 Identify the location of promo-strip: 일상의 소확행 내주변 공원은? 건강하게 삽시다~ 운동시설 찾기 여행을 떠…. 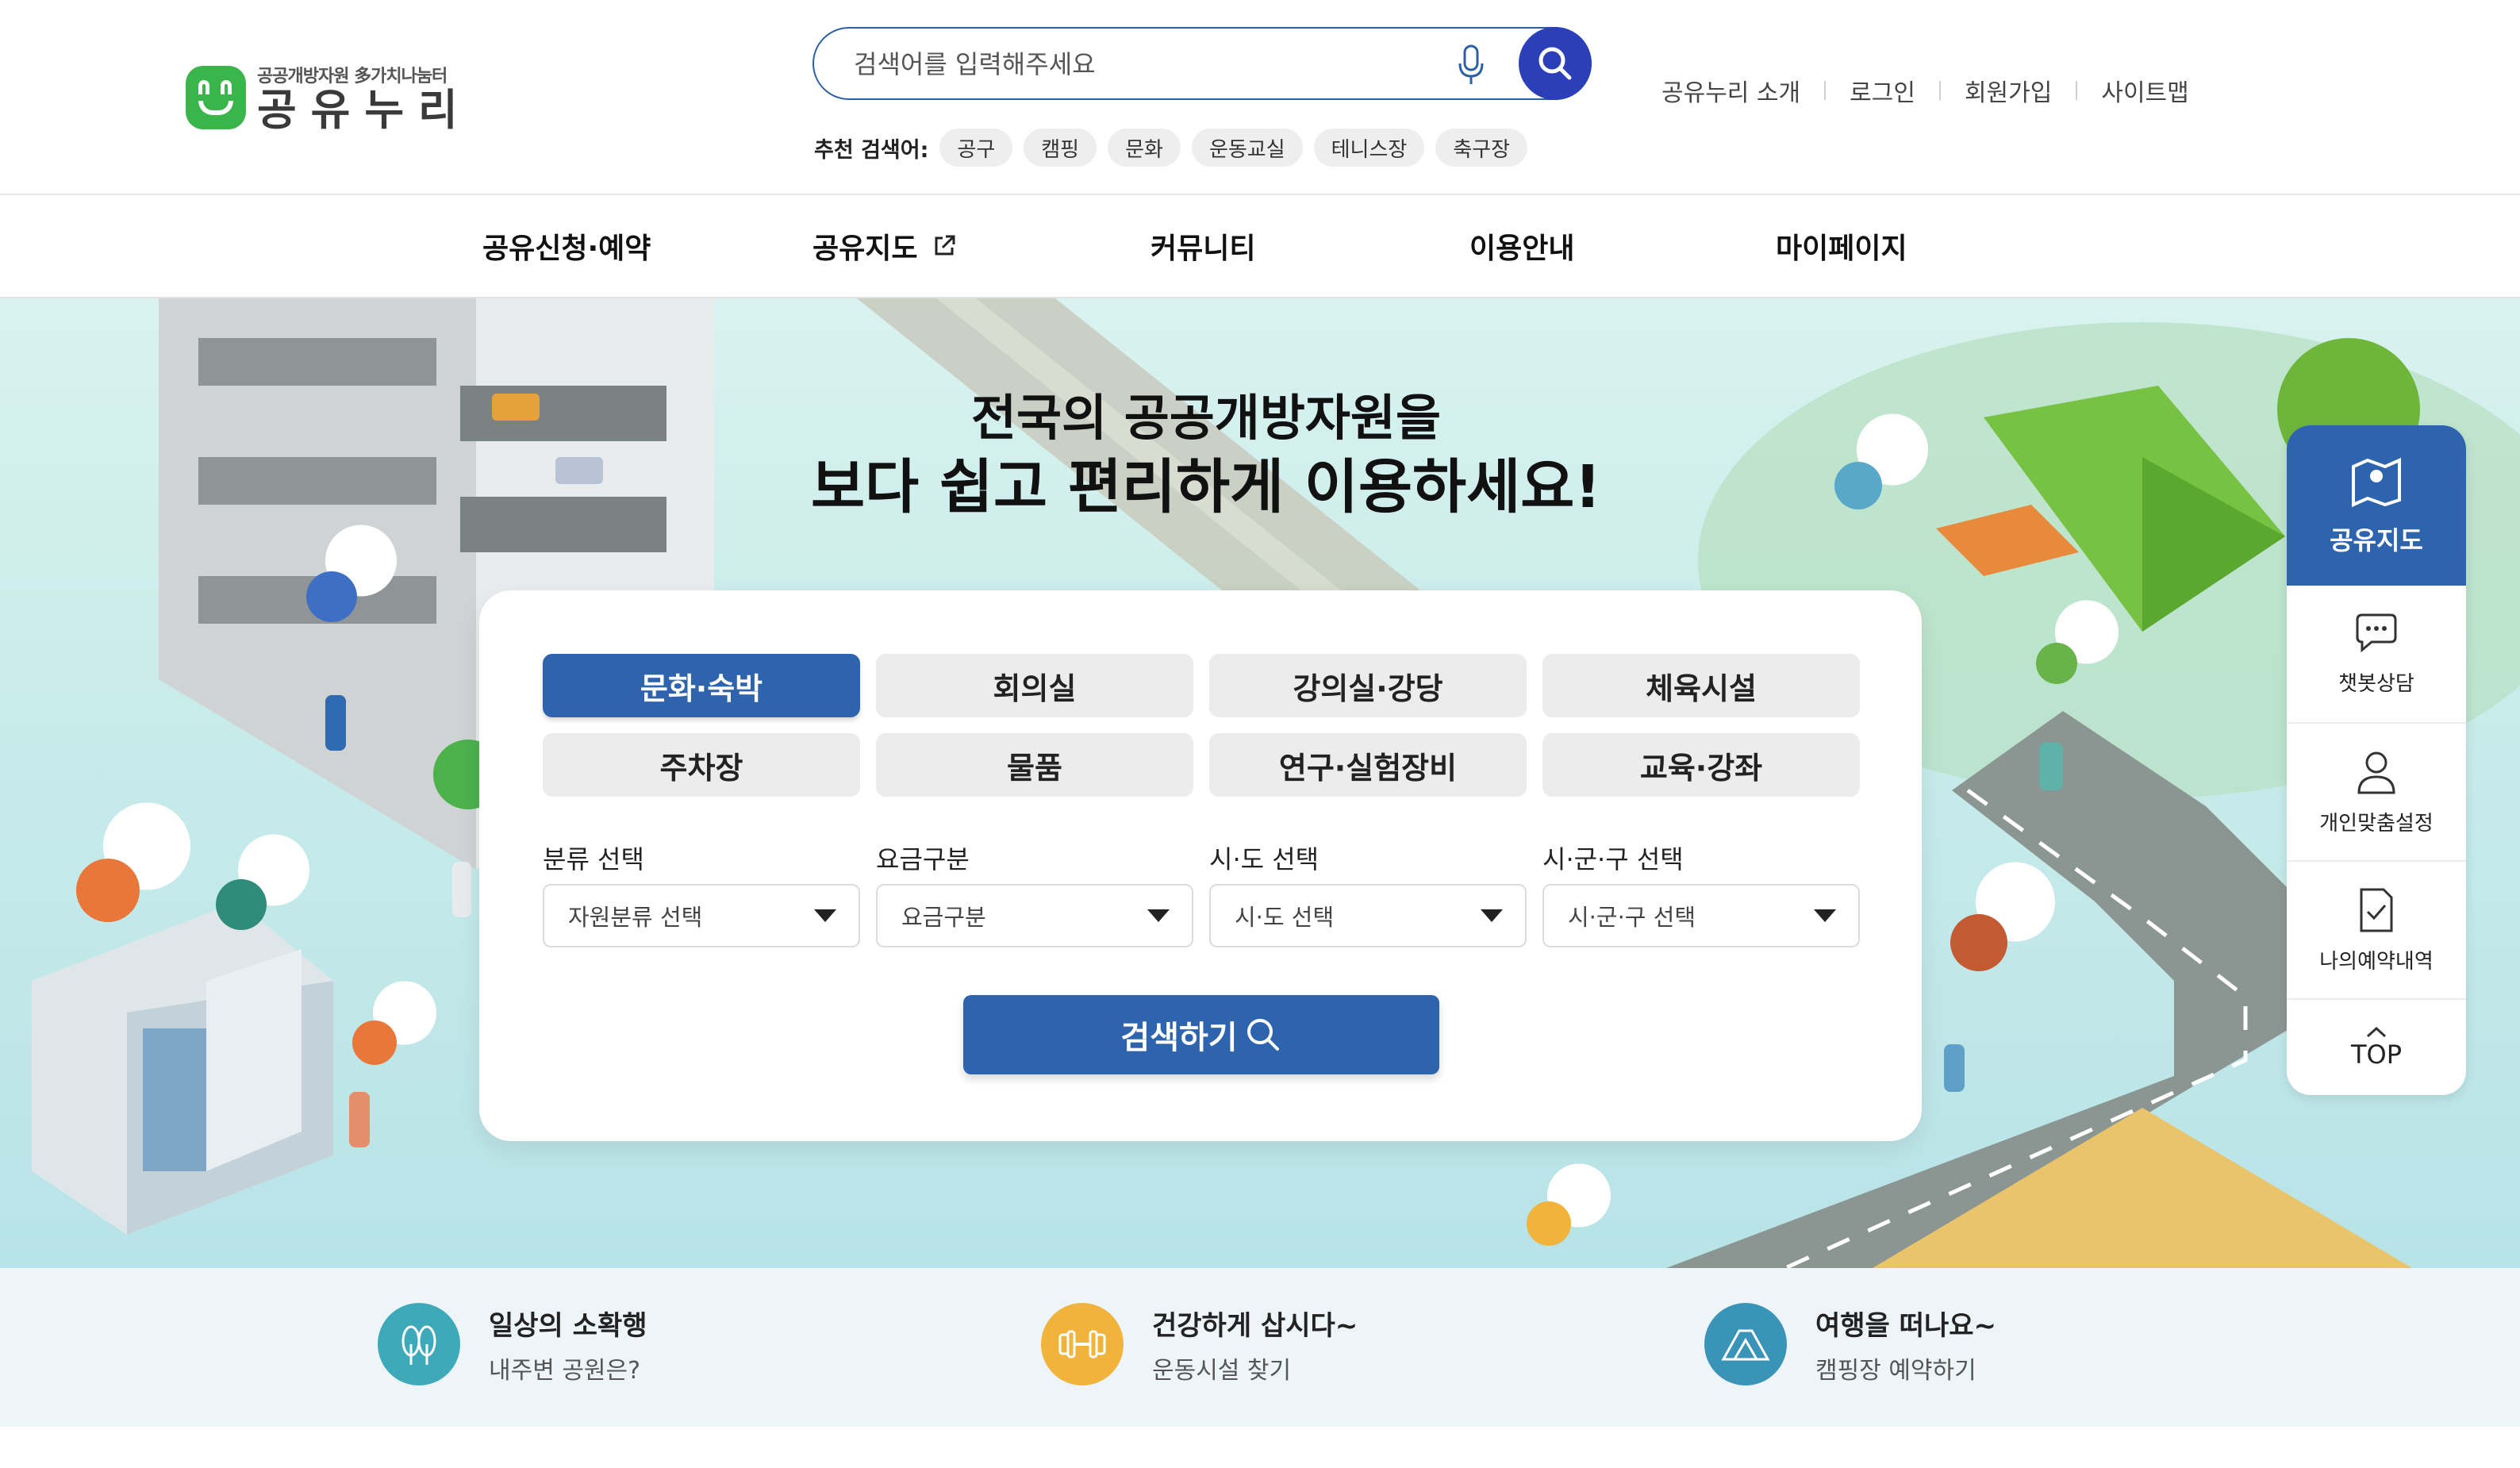
(1260, 1347).